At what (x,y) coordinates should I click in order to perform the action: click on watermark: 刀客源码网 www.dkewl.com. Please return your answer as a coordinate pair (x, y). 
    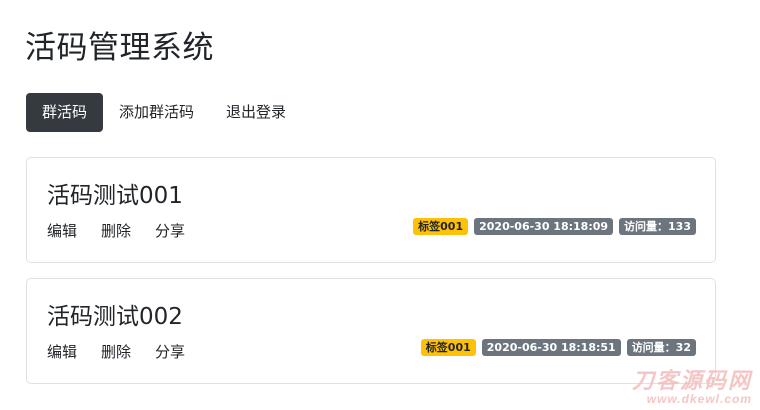
    Looking at the image, I should click on (691, 387).